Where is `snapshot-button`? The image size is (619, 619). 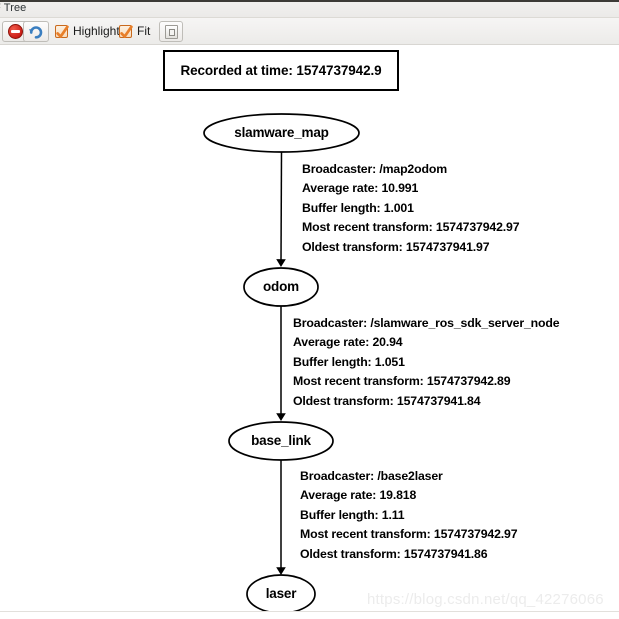
snapshot-button is located at coordinates (171, 31).